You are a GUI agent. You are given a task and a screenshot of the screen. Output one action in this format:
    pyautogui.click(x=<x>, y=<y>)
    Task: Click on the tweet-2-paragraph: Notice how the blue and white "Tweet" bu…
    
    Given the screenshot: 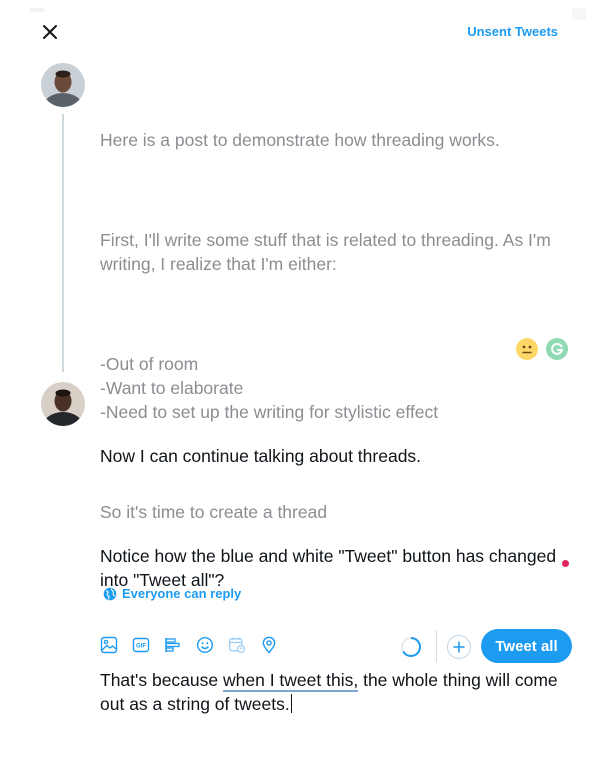 What is the action you would take?
    pyautogui.click(x=330, y=568)
    